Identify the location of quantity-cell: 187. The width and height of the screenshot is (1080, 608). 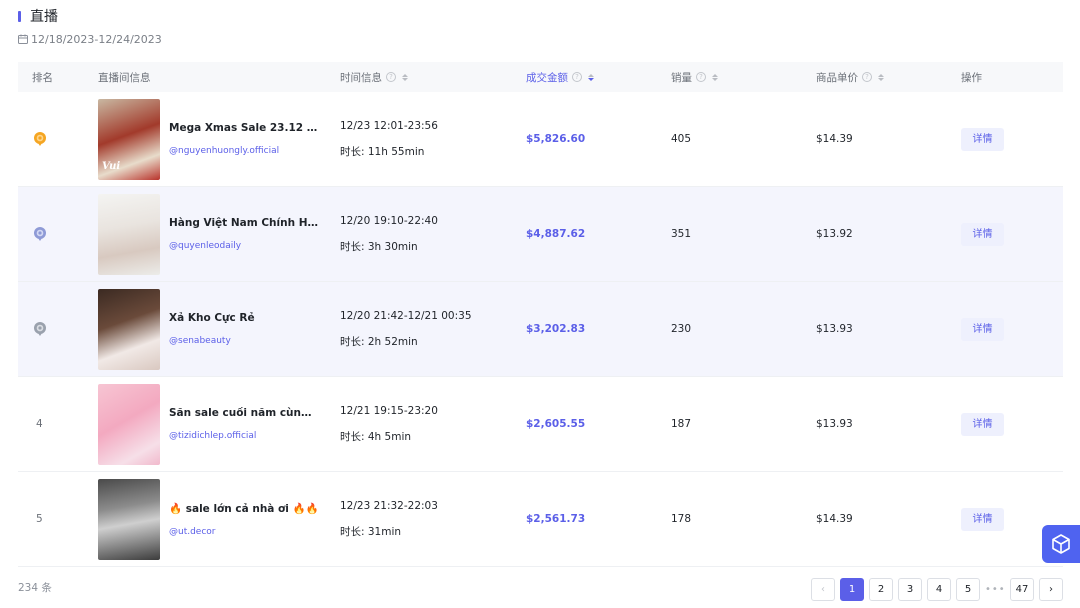
(681, 424).